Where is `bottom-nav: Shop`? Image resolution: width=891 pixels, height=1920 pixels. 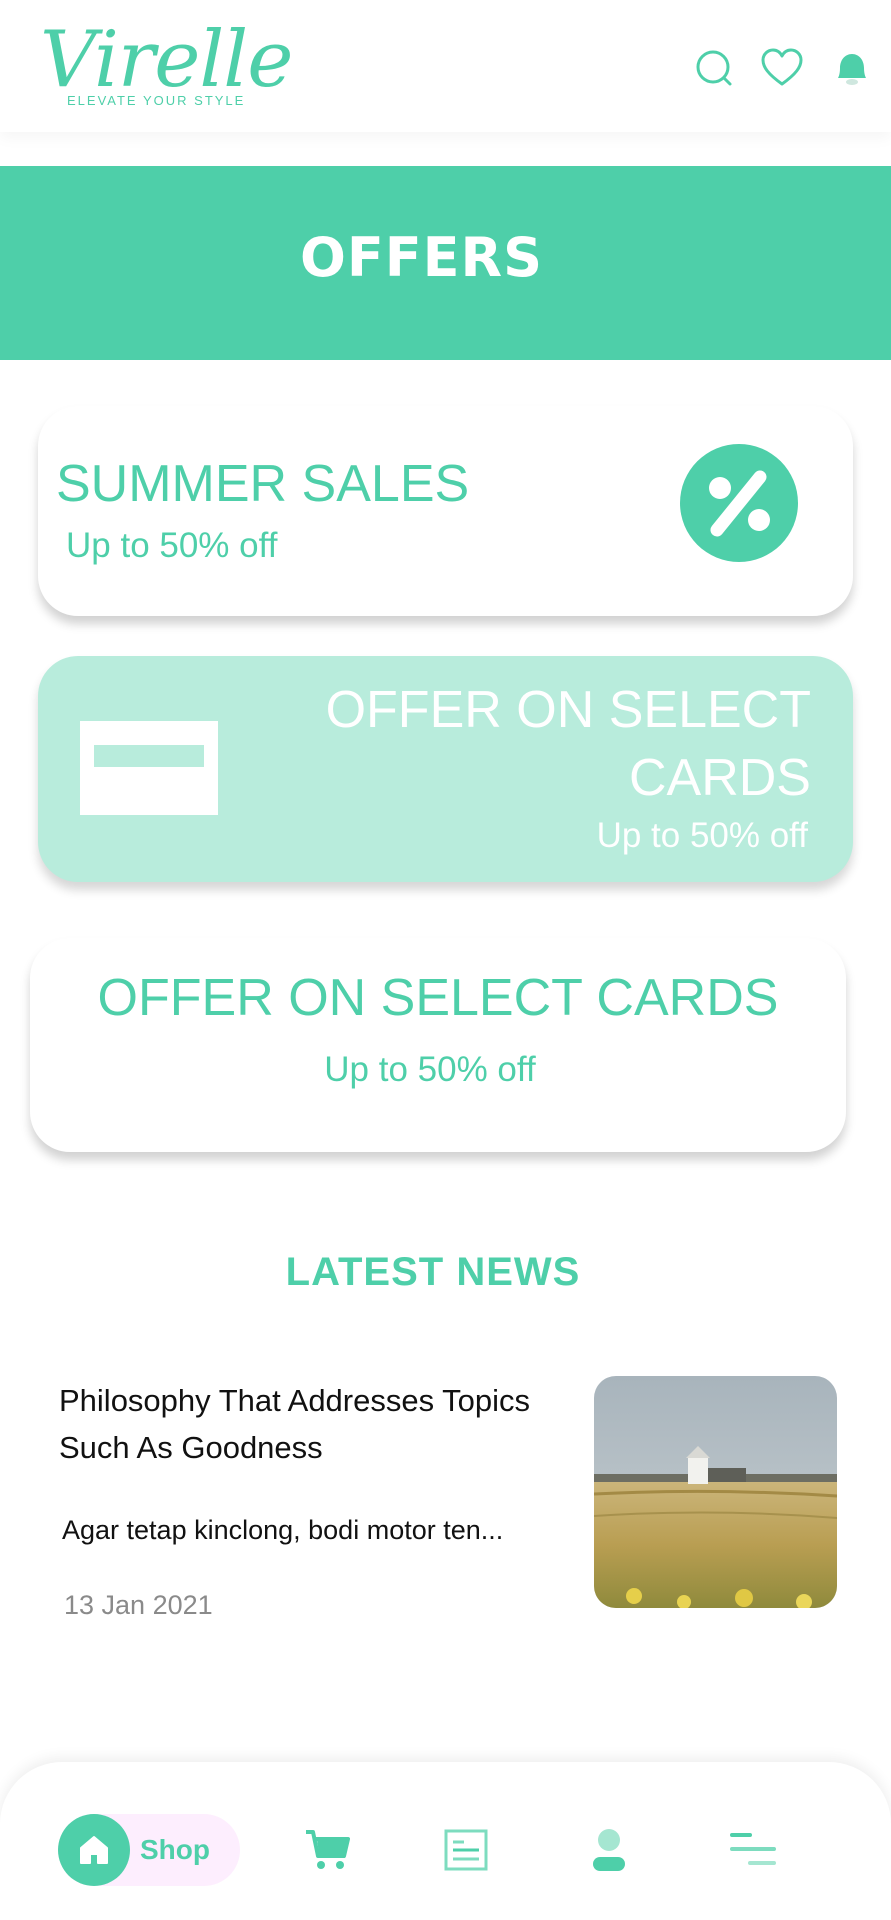
bottom-nav: Shop is located at coordinates (445, 1841).